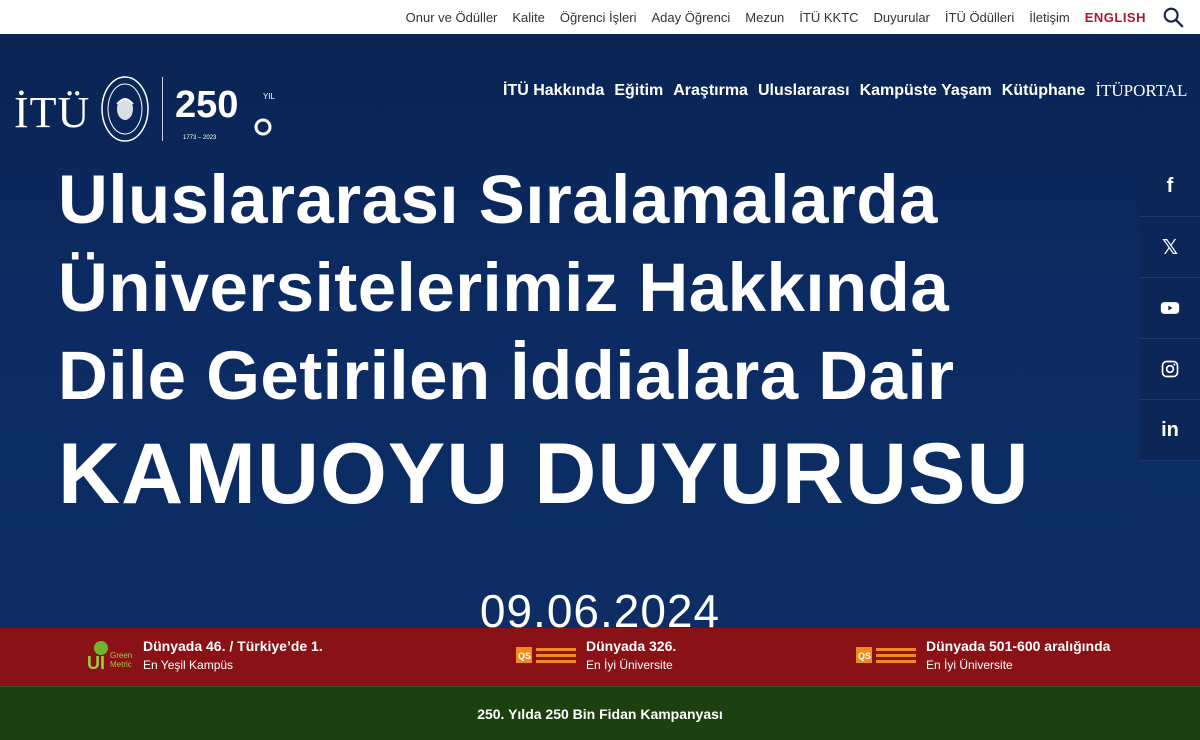  I want to click on nav-library: Kütüphane, so click(1044, 91).